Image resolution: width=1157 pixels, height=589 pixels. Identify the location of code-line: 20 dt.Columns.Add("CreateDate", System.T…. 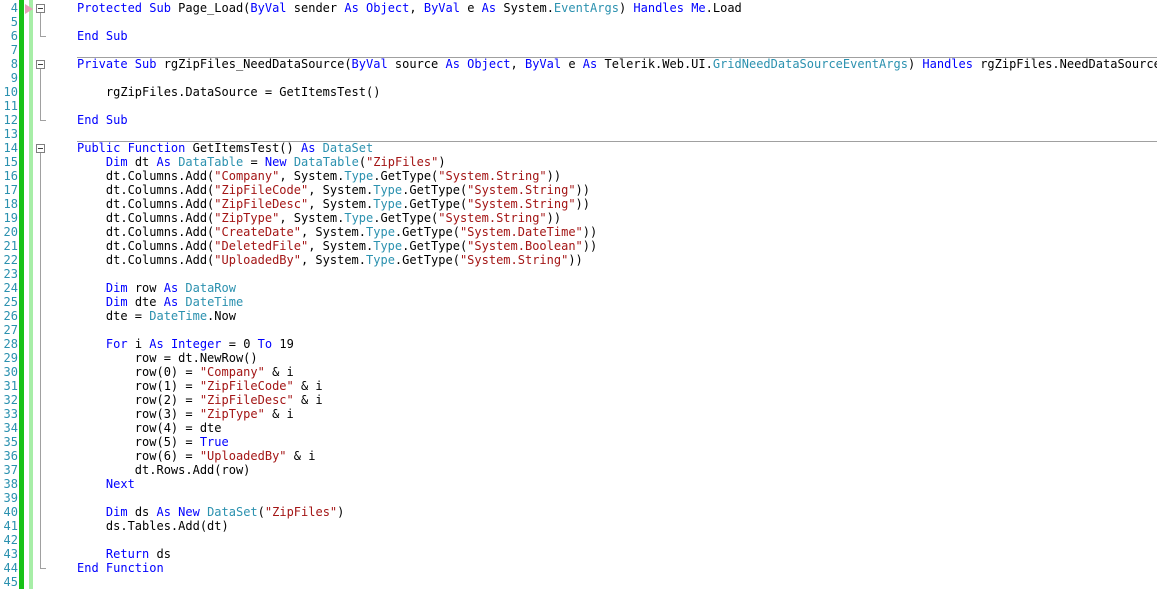
(578, 232).